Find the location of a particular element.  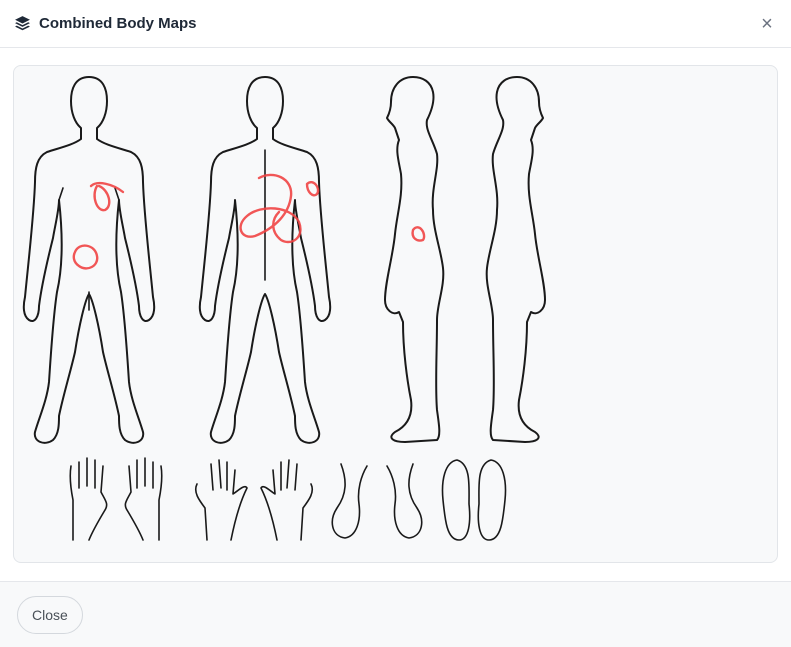

feet-top-view is located at coordinates (377, 501).